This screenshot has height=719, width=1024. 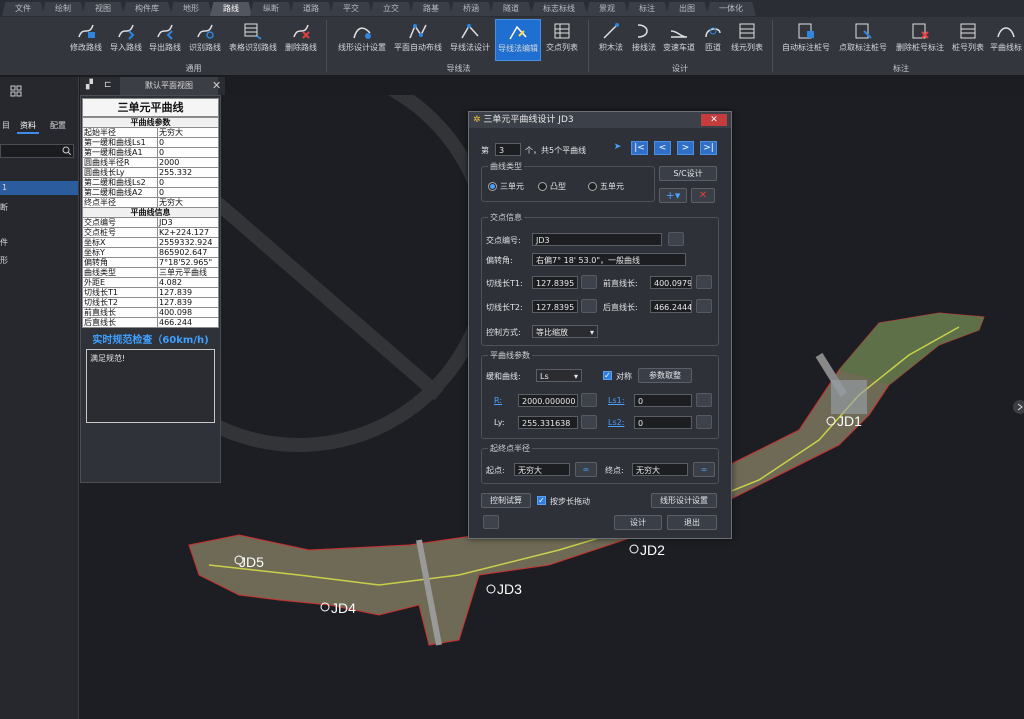 What do you see at coordinates (4, 260) in the screenshot?
I see `left-item-label: 形` at bounding box center [4, 260].